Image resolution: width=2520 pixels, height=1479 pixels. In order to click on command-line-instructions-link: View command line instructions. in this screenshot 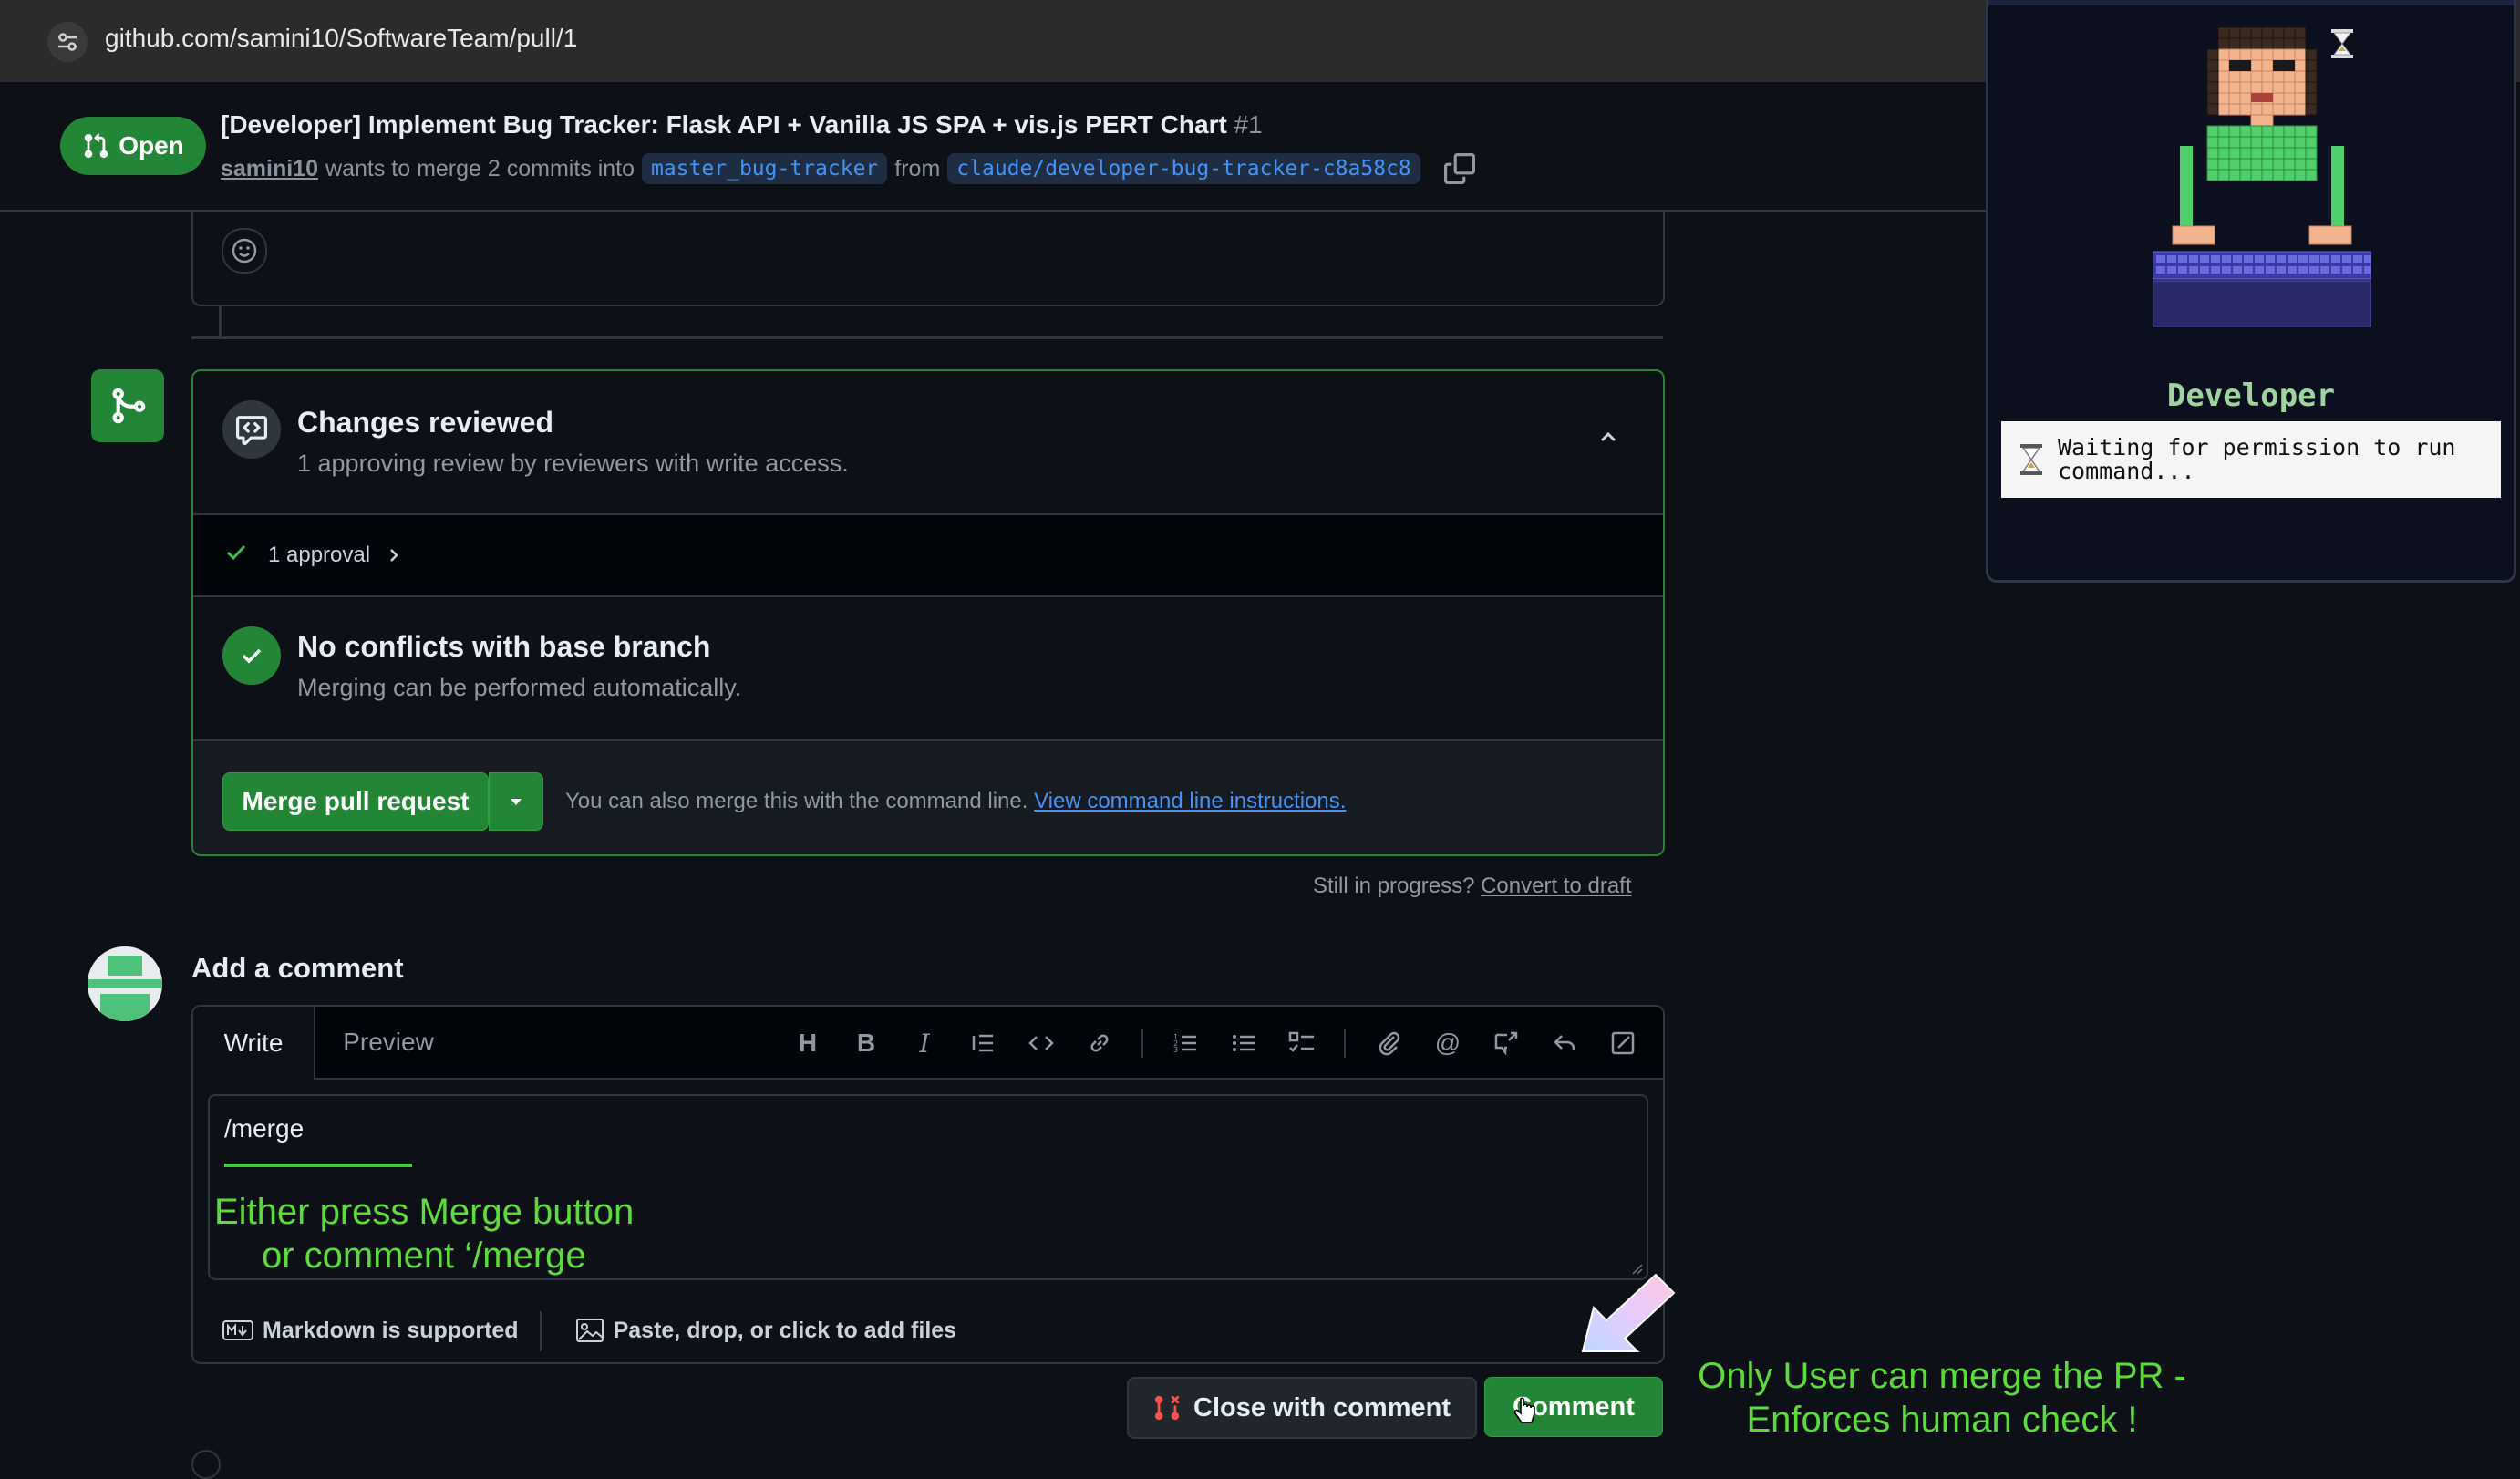, I will do `click(1190, 801)`.